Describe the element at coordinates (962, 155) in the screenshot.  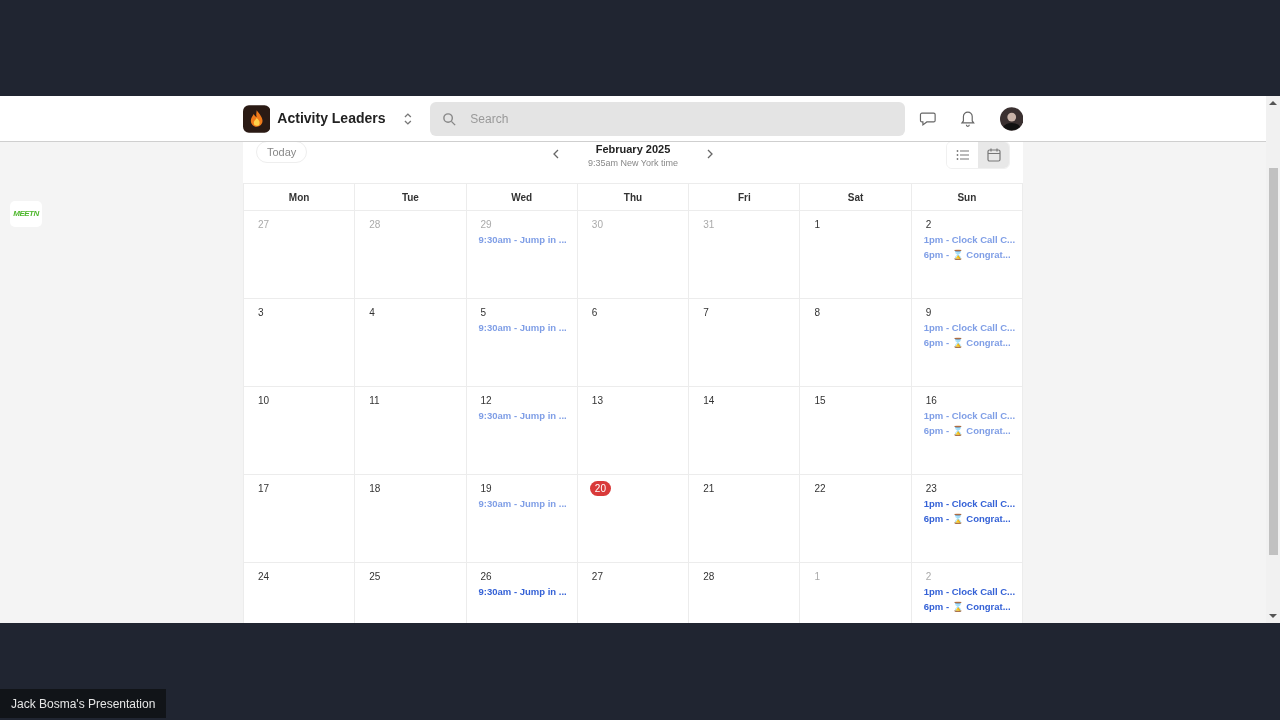
I see `list-icon` at that location.